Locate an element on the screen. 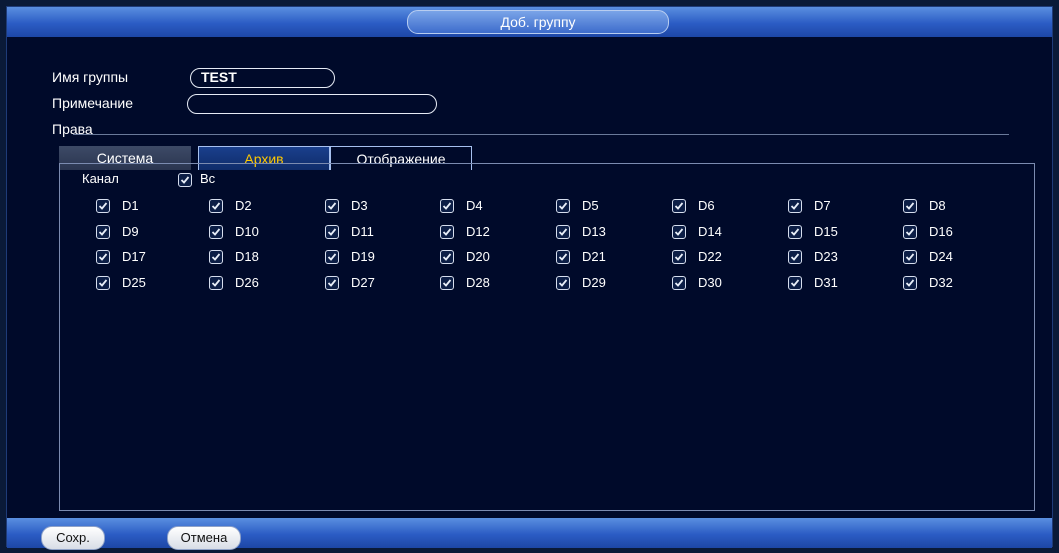 The image size is (1059, 553). channel-label: D26 is located at coordinates (247, 282).